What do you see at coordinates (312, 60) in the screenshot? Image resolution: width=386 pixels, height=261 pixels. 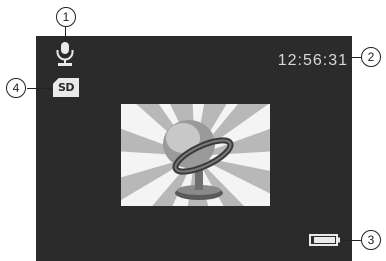 I see `clock-time: 12:56:31` at bounding box center [312, 60].